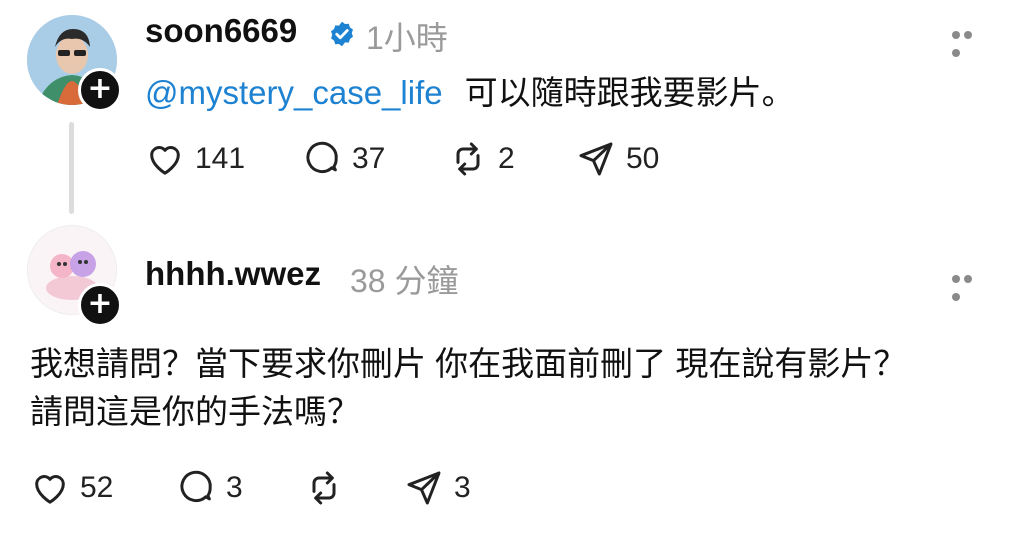 This screenshot has width=1024, height=539. I want to click on repost-button: 2, so click(481, 159).